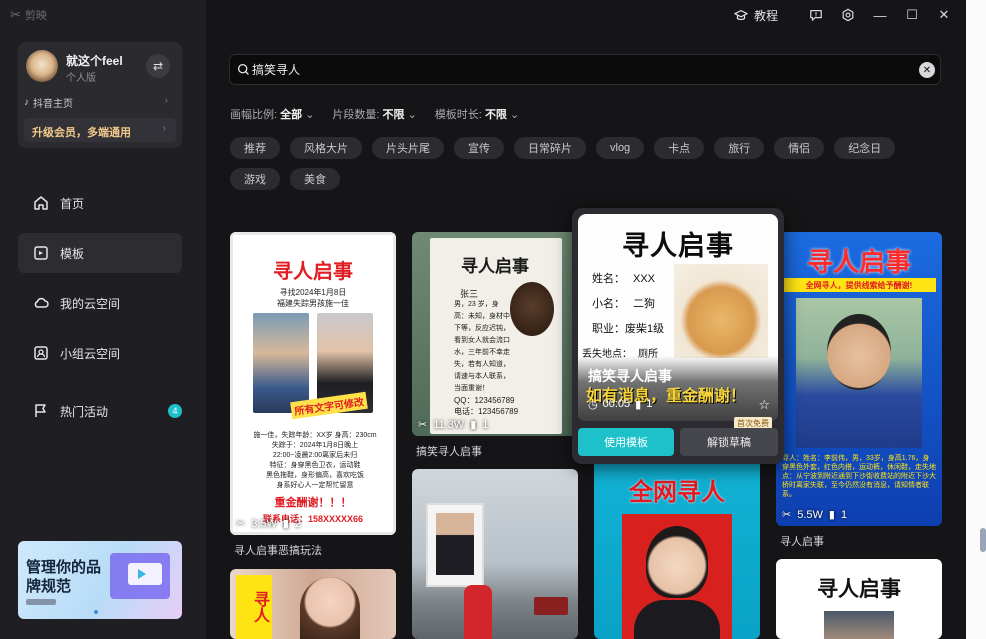 Image resolution: width=986 pixels, height=639 pixels. Describe the element at coordinates (81, 78) in the screenshot. I see `user-tier: 个人版` at that location.